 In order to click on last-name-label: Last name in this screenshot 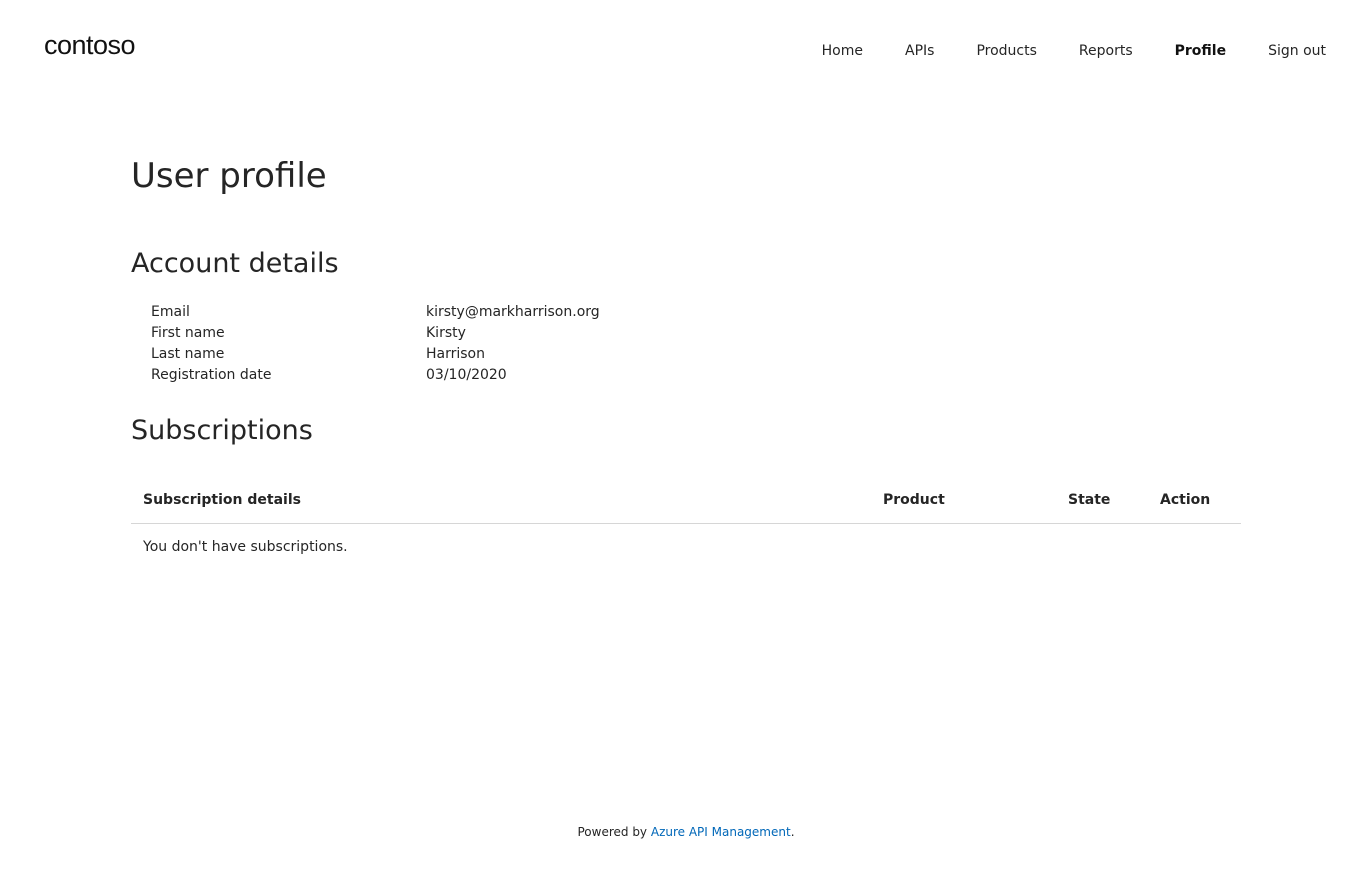, I will do `click(188, 354)`.